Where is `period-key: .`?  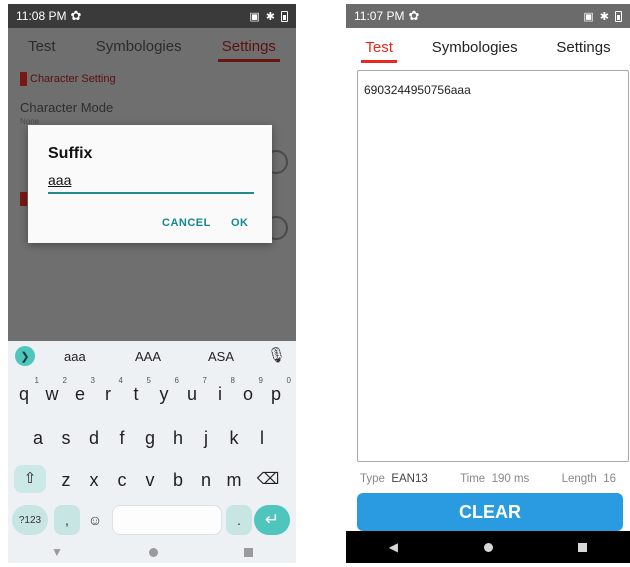
period-key: . is located at coordinates (239, 520).